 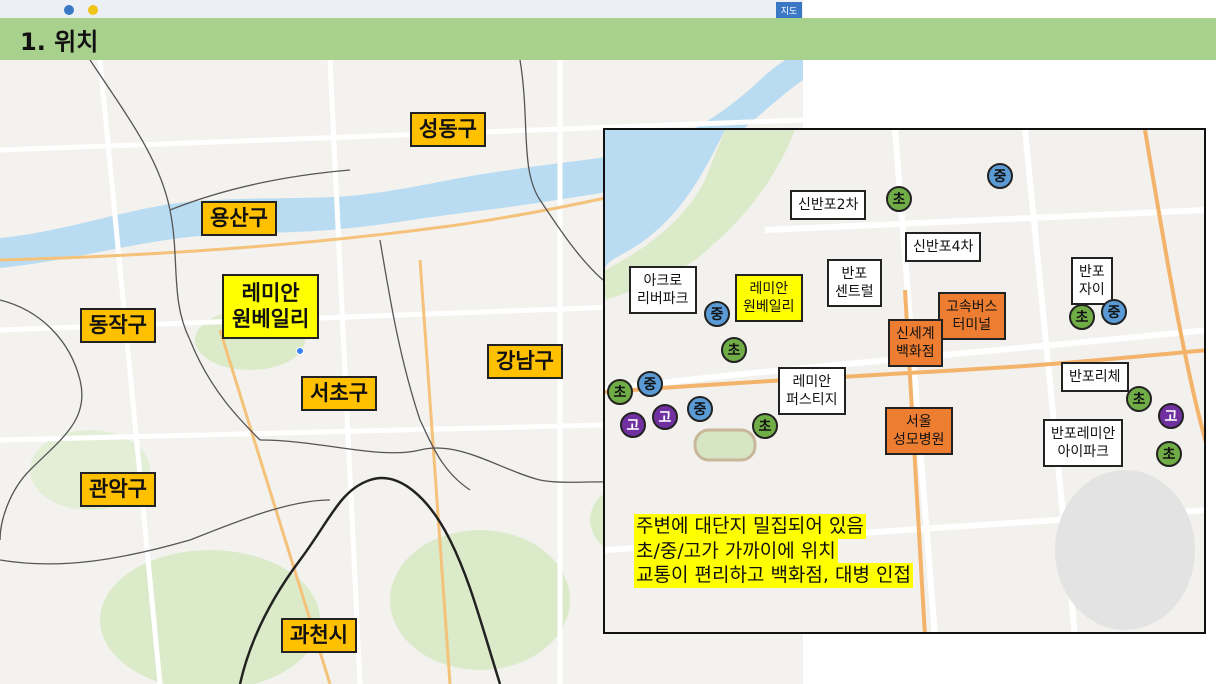 What do you see at coordinates (1092, 272) in the screenshot?
I see `banpo-xi-line1: 반포` at bounding box center [1092, 272].